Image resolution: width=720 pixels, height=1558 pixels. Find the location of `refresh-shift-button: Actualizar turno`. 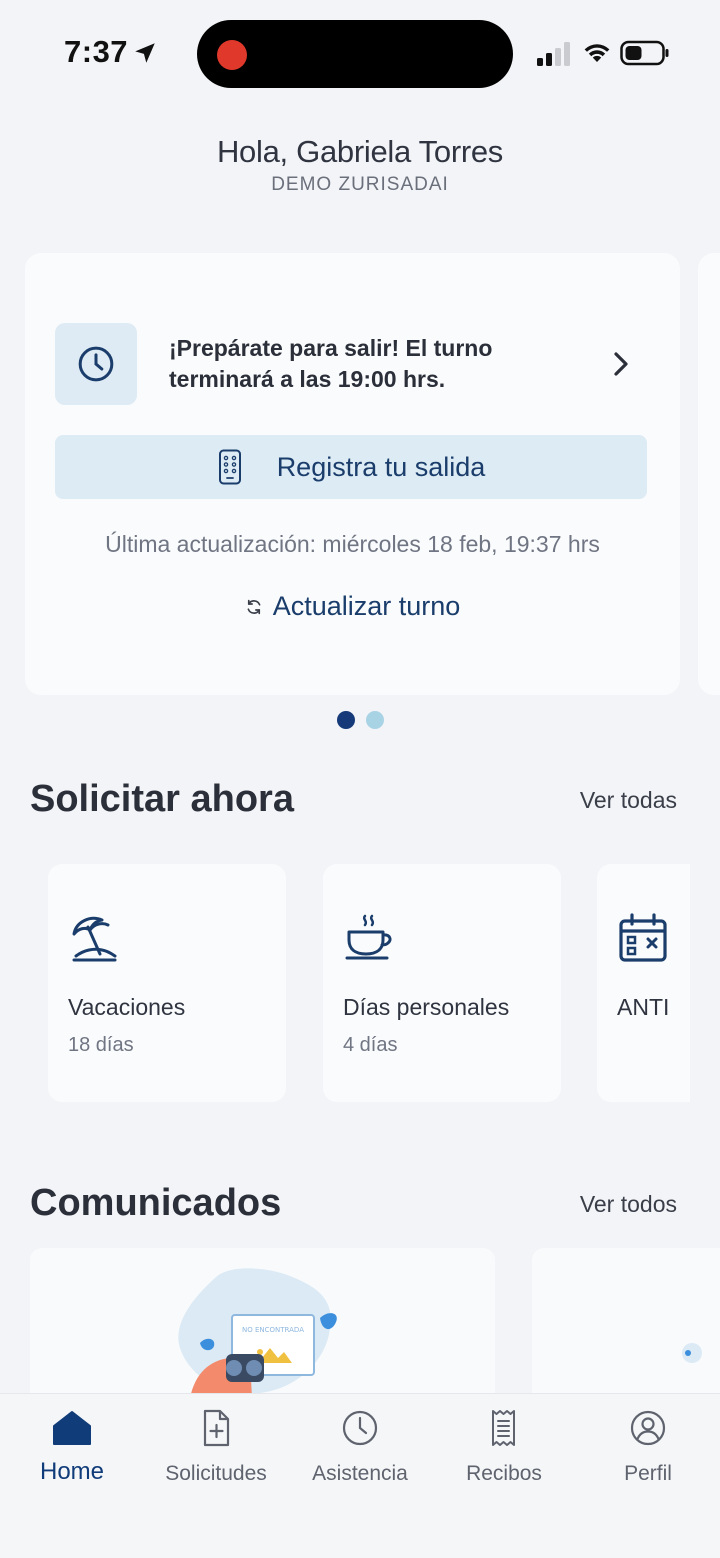

refresh-shift-button: Actualizar turno is located at coordinates (352, 606).